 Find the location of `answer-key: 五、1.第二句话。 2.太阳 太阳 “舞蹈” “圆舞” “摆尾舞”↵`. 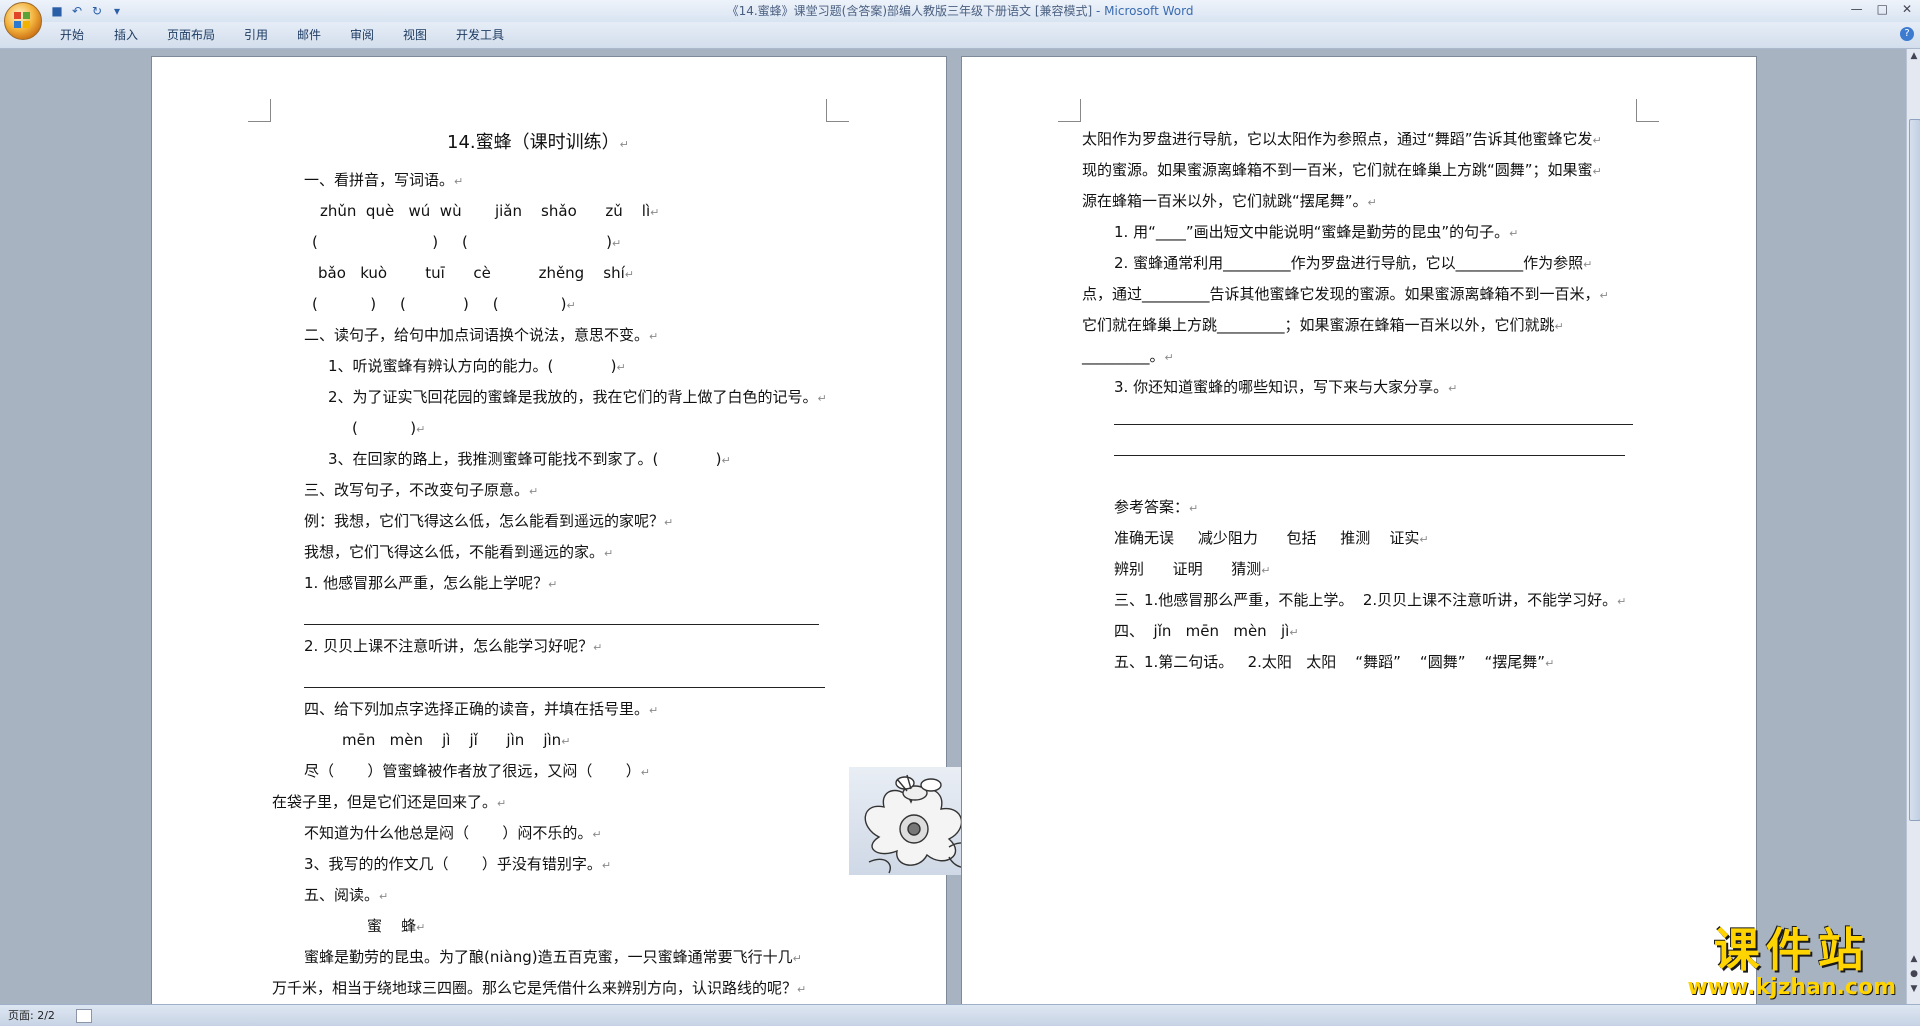

answer-key: 五、1.第二句话。 2.太阳 太阳 “舞蹈” “圆舞” “摆尾舞”↵ is located at coordinates (1334, 662).